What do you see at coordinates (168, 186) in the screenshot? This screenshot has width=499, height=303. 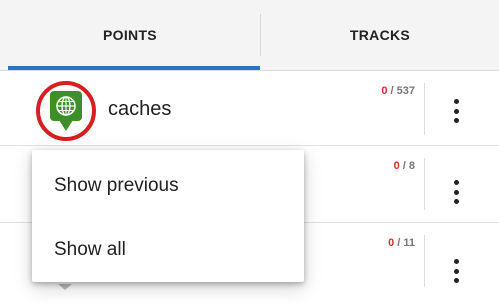 I see `menu-item-show-previous: Show previous` at bounding box center [168, 186].